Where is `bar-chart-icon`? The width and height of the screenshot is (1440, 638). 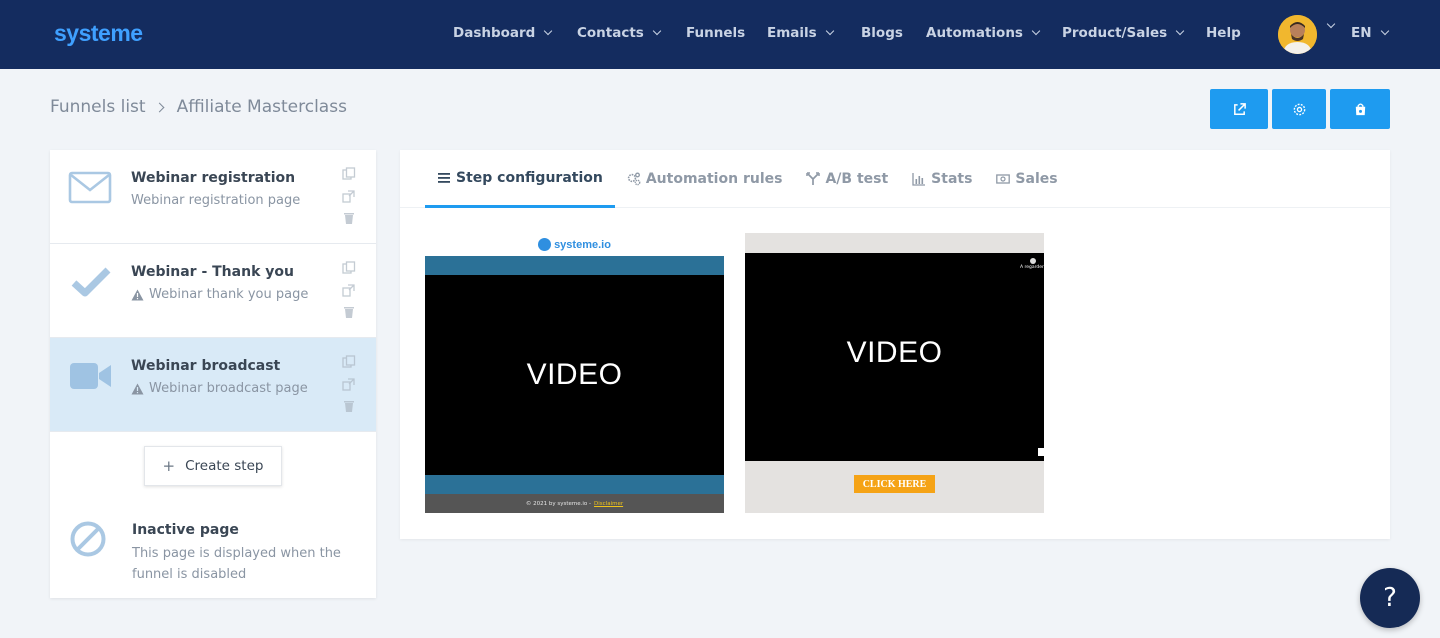
bar-chart-icon is located at coordinates (919, 179).